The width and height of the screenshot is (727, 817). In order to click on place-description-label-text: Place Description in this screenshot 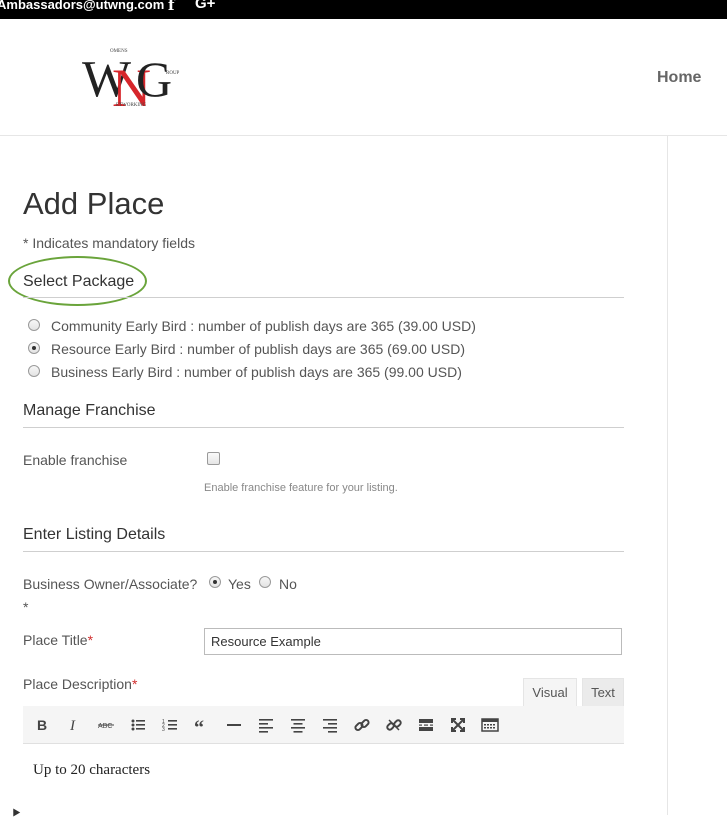, I will do `click(77, 684)`.